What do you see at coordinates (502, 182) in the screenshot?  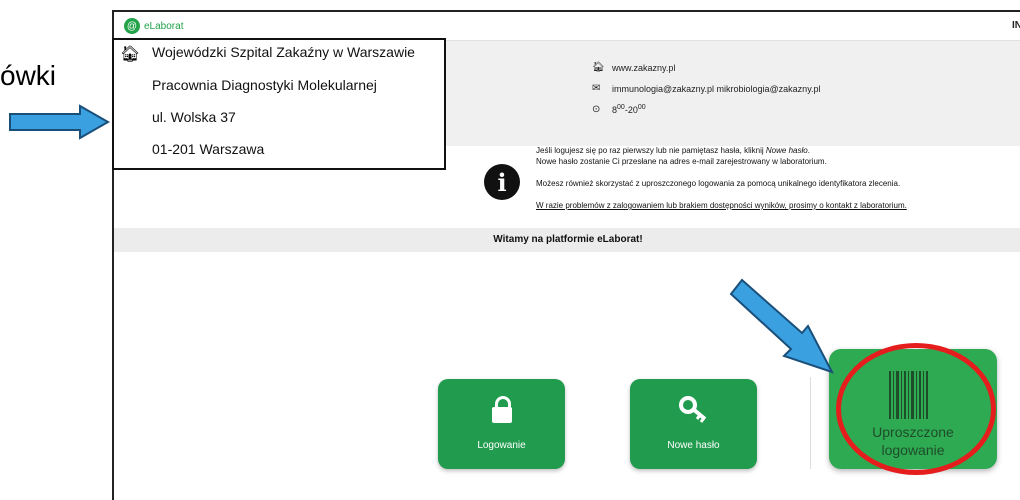 I see `info-icon: i` at bounding box center [502, 182].